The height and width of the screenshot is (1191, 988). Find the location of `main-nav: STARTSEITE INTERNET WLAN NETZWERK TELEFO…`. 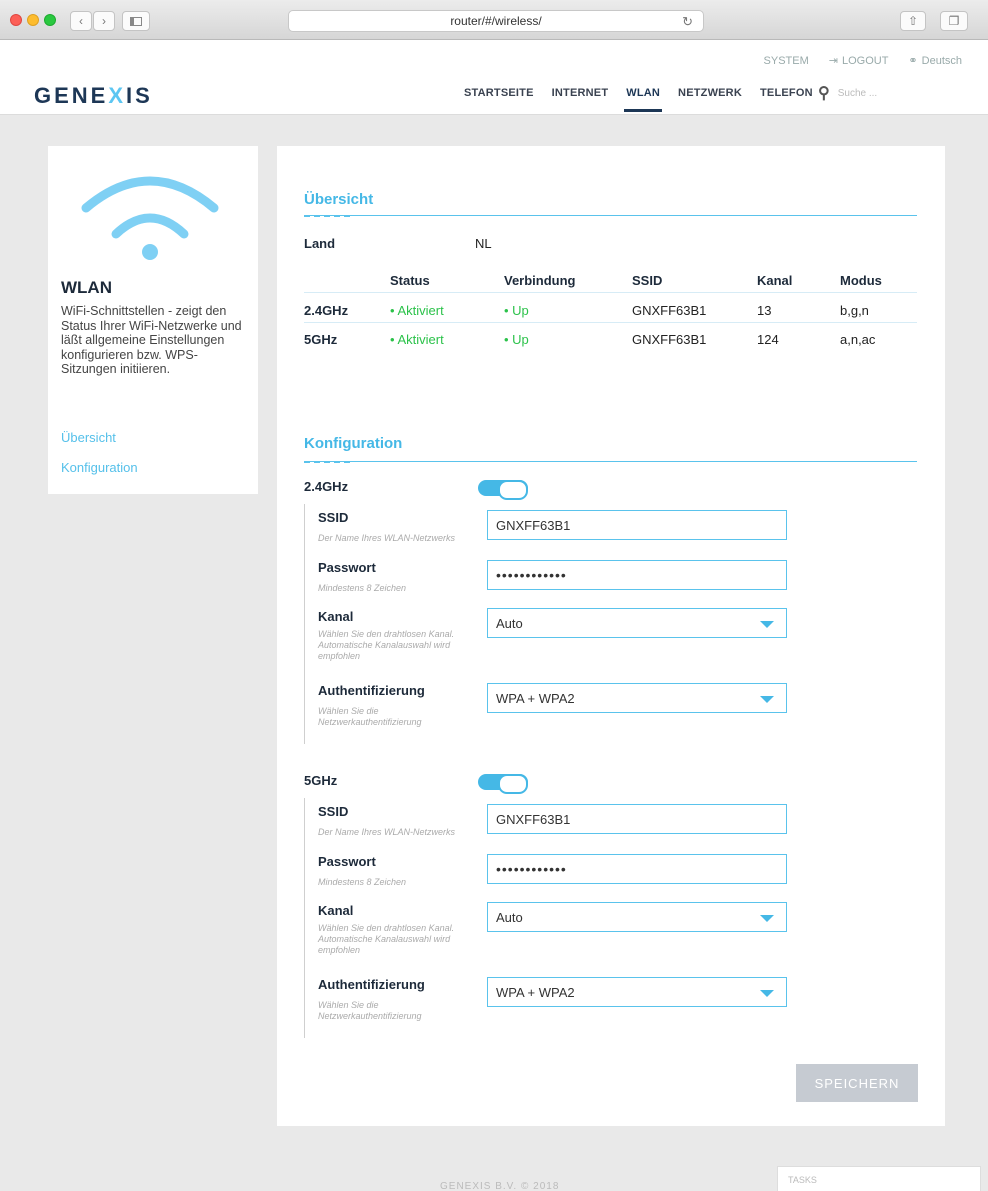

main-nav: STARTSEITE INTERNET WLAN NETZWERK TELEFO… is located at coordinates (638, 99).